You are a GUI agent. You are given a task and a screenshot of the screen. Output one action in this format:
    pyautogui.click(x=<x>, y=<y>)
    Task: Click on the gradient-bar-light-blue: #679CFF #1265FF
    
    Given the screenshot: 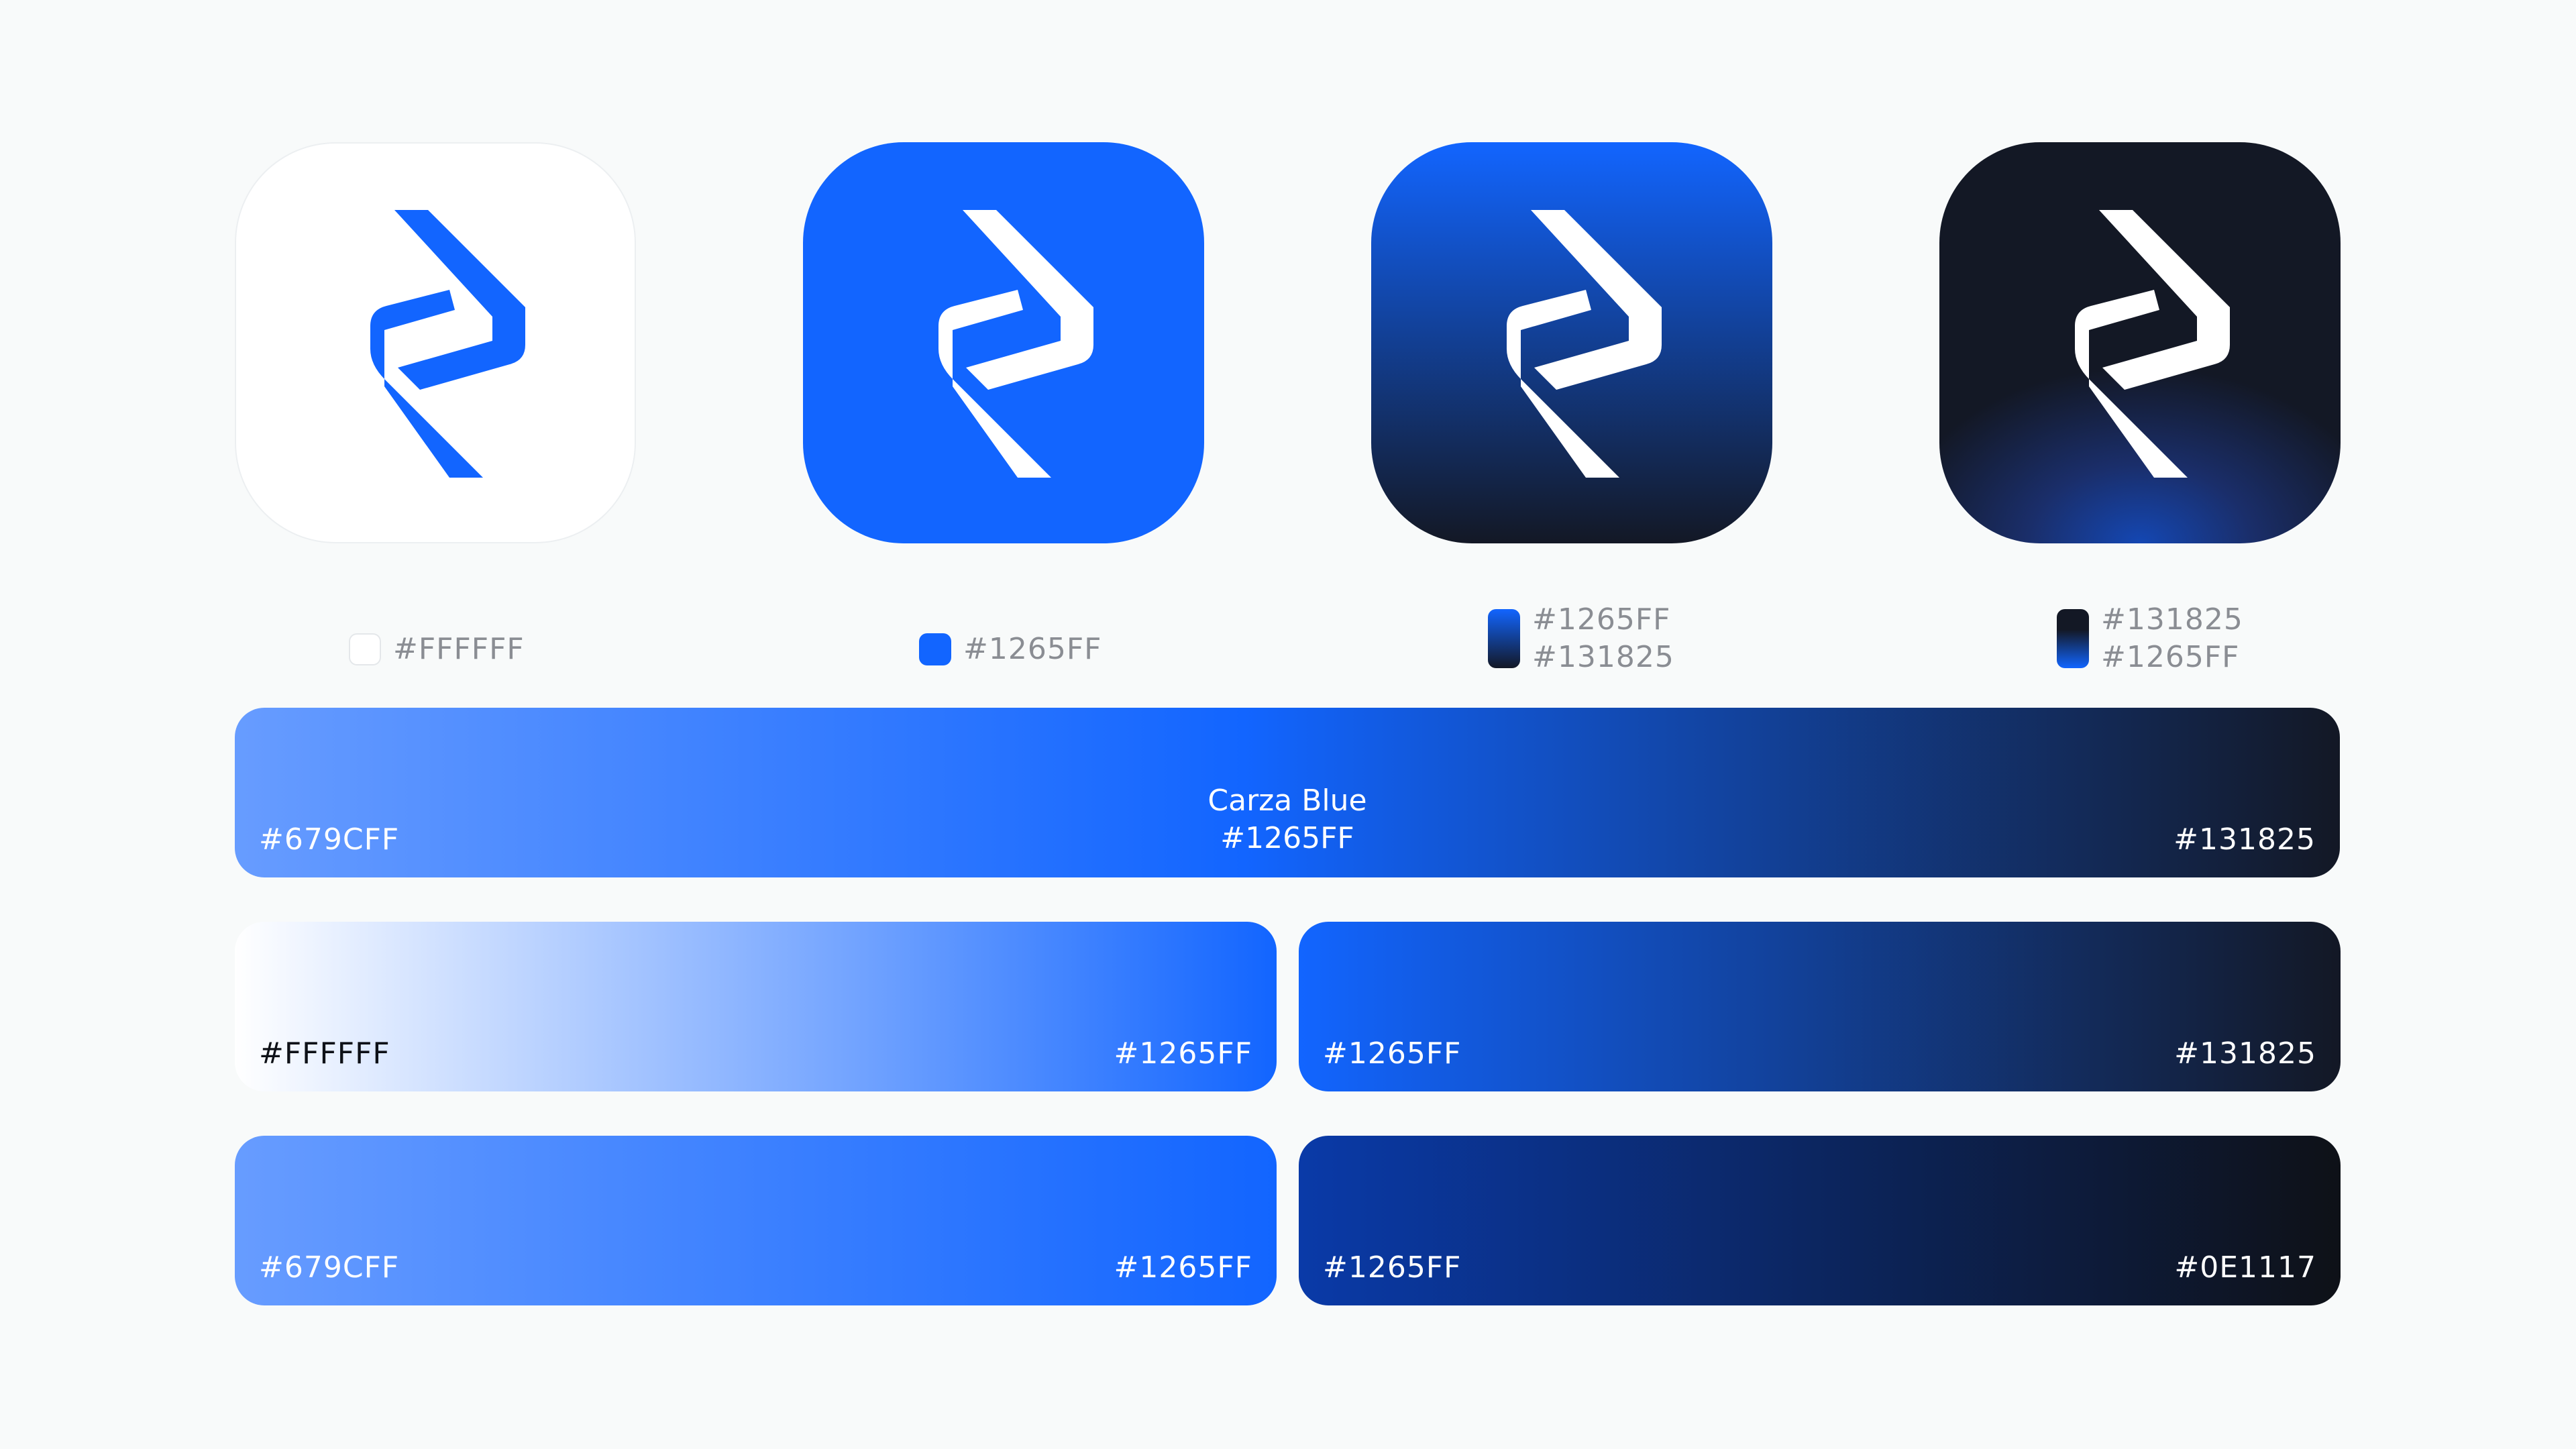 What is the action you would take?
    pyautogui.click(x=756, y=1220)
    